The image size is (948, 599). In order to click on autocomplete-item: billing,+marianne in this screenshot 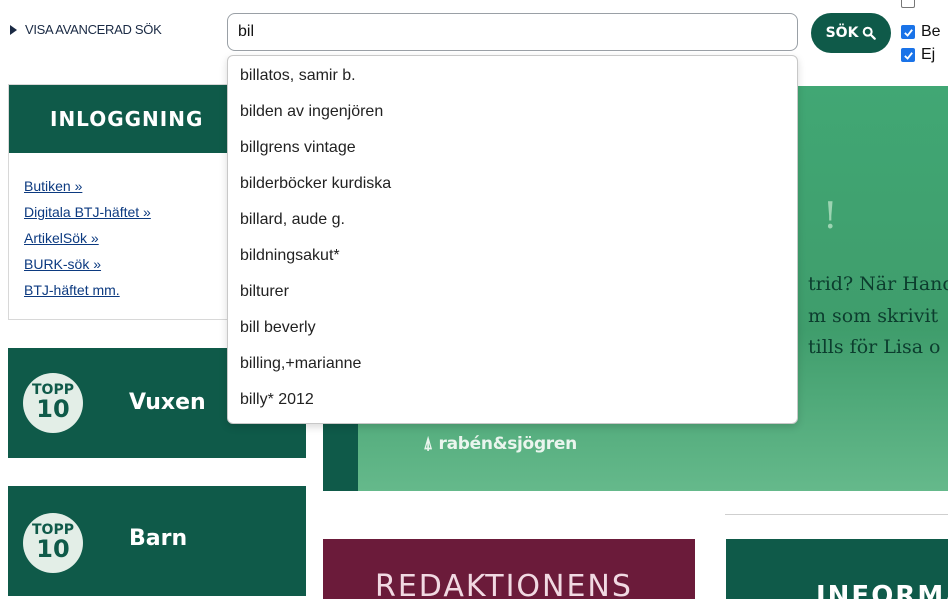, I will do `click(300, 363)`.